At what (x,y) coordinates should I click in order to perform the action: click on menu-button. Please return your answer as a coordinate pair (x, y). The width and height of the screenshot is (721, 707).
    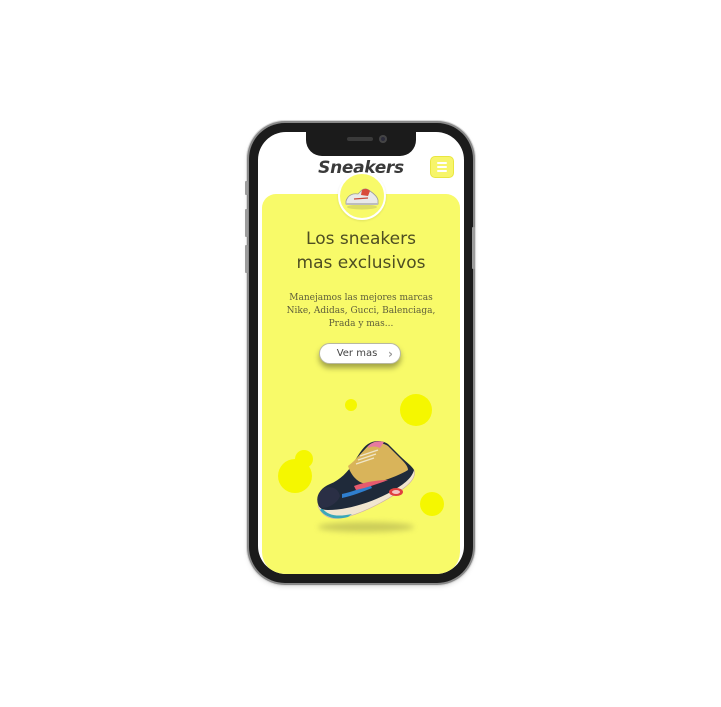
    Looking at the image, I should click on (442, 167).